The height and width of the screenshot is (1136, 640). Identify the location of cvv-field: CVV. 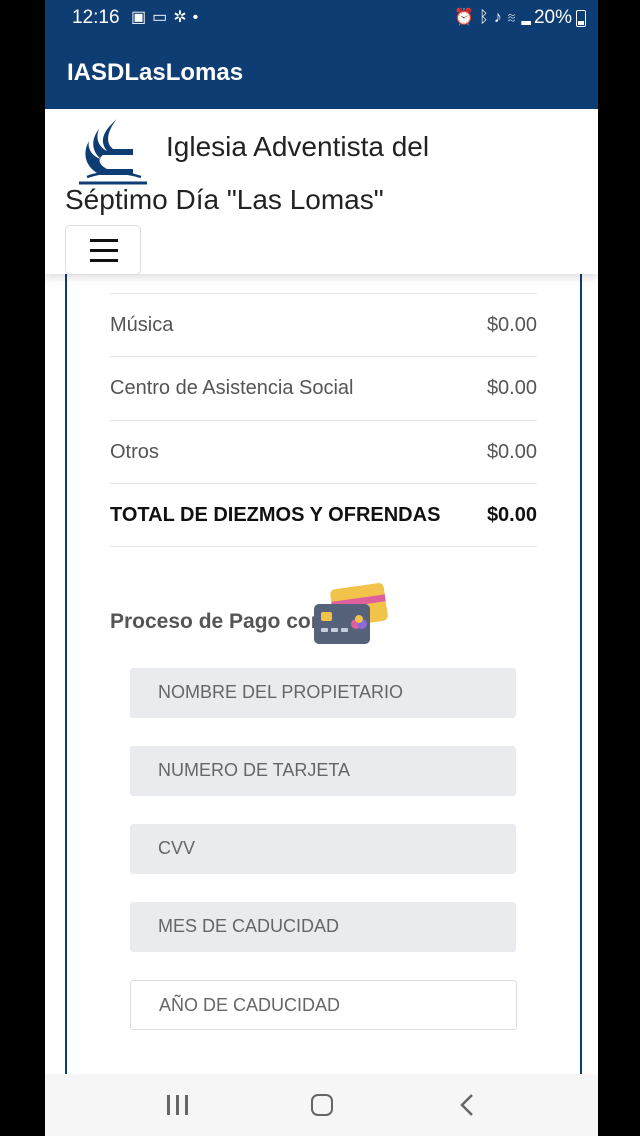
(323, 849).